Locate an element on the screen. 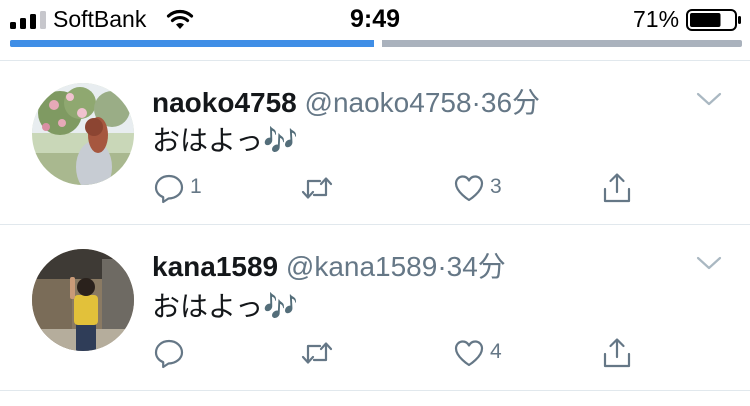 This screenshot has width=750, height=406. loading-progress-bar is located at coordinates (376, 43).